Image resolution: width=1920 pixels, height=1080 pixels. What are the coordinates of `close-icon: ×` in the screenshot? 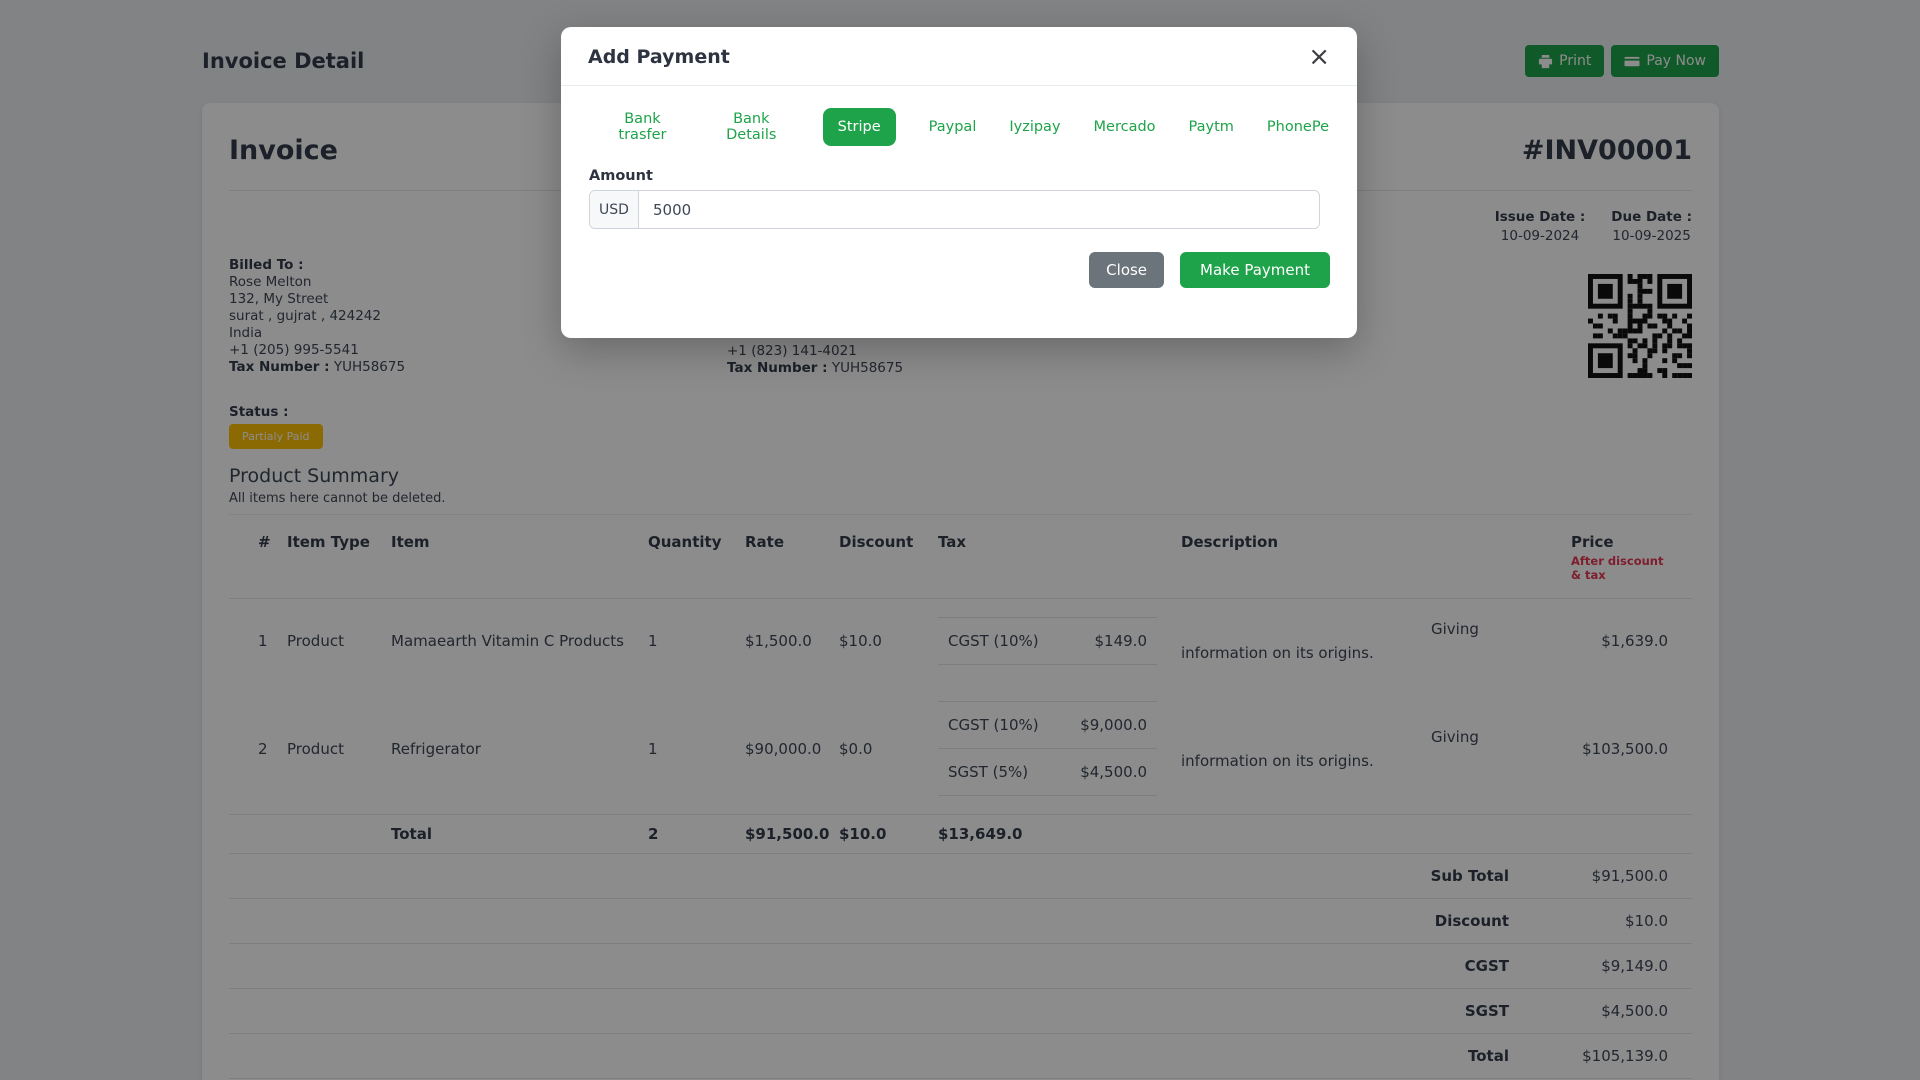 It's located at (1319, 57).